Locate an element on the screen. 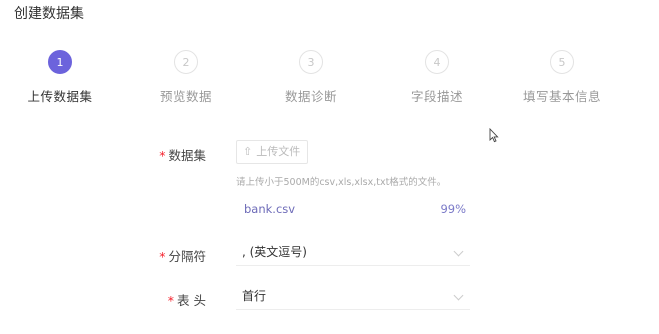  step-number: 5 is located at coordinates (562, 62).